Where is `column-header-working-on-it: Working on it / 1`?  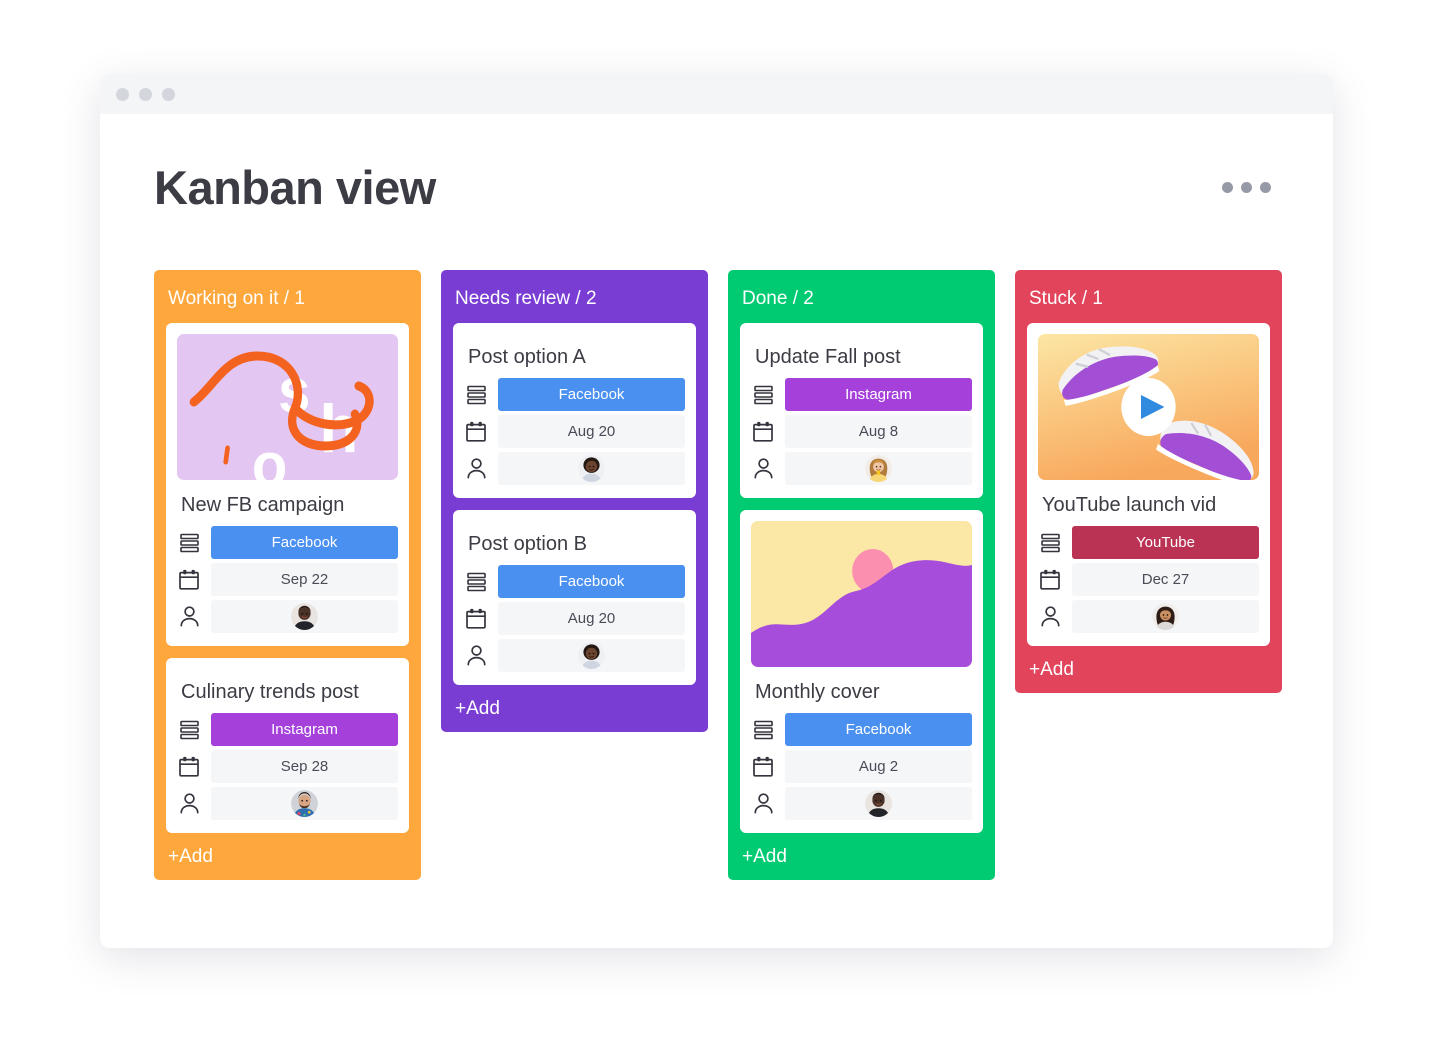 column-header-working-on-it: Working on it / 1 is located at coordinates (236, 298).